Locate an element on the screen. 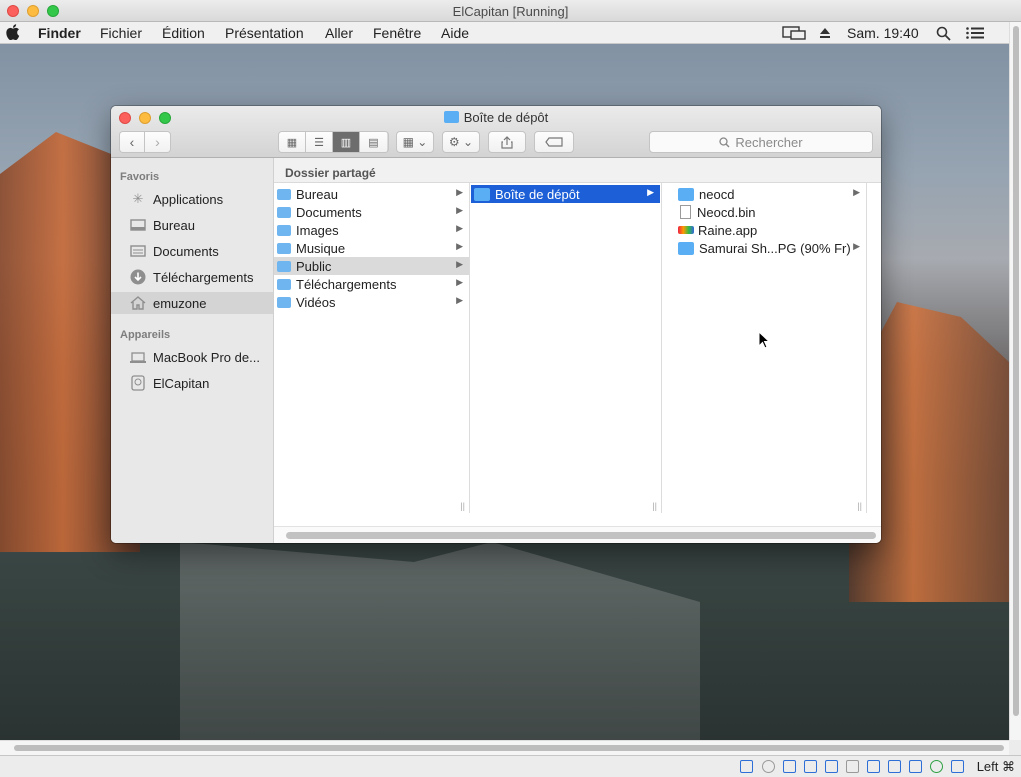  column-row-neocd-bin: Neocd.bin is located at coordinates (770, 212).